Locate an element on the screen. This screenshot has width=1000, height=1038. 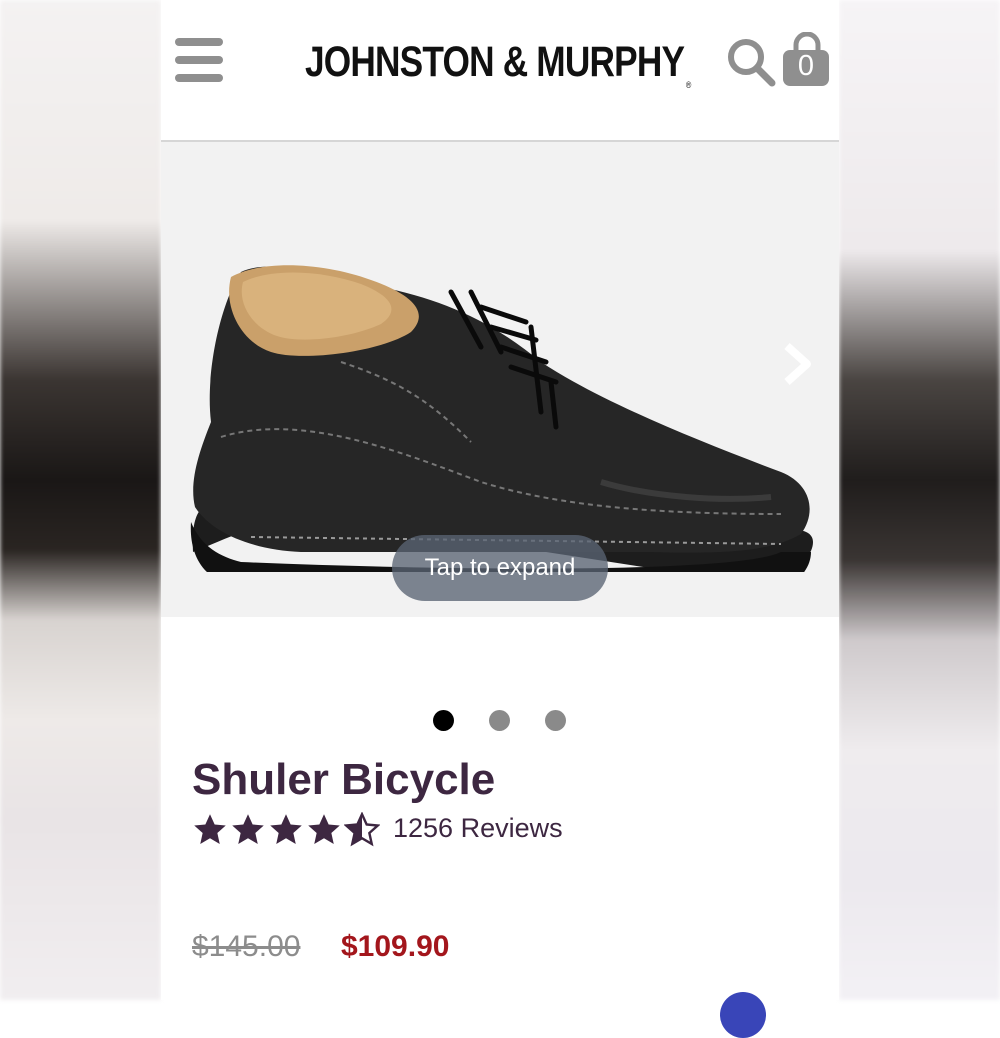
rating-stars is located at coordinates (287, 830).